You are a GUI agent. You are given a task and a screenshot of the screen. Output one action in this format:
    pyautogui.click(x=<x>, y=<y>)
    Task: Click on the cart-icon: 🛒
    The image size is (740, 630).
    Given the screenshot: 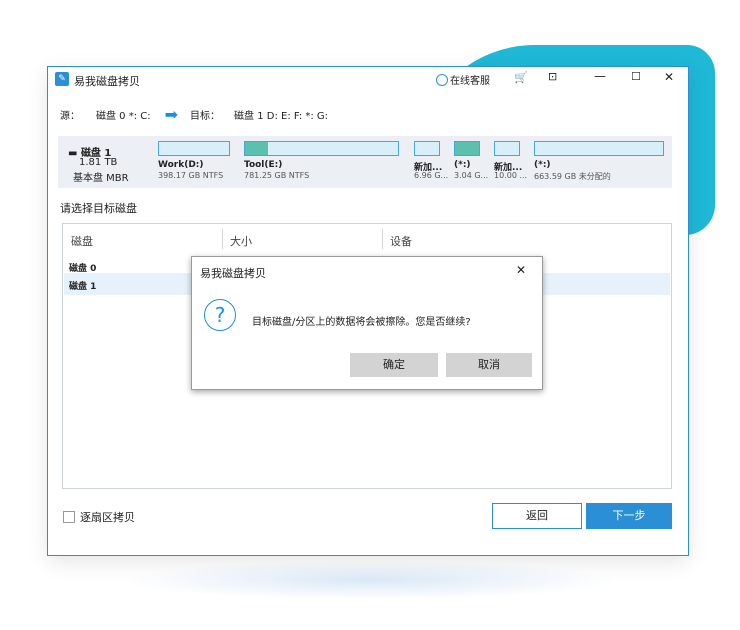 What is the action you would take?
    pyautogui.click(x=521, y=77)
    